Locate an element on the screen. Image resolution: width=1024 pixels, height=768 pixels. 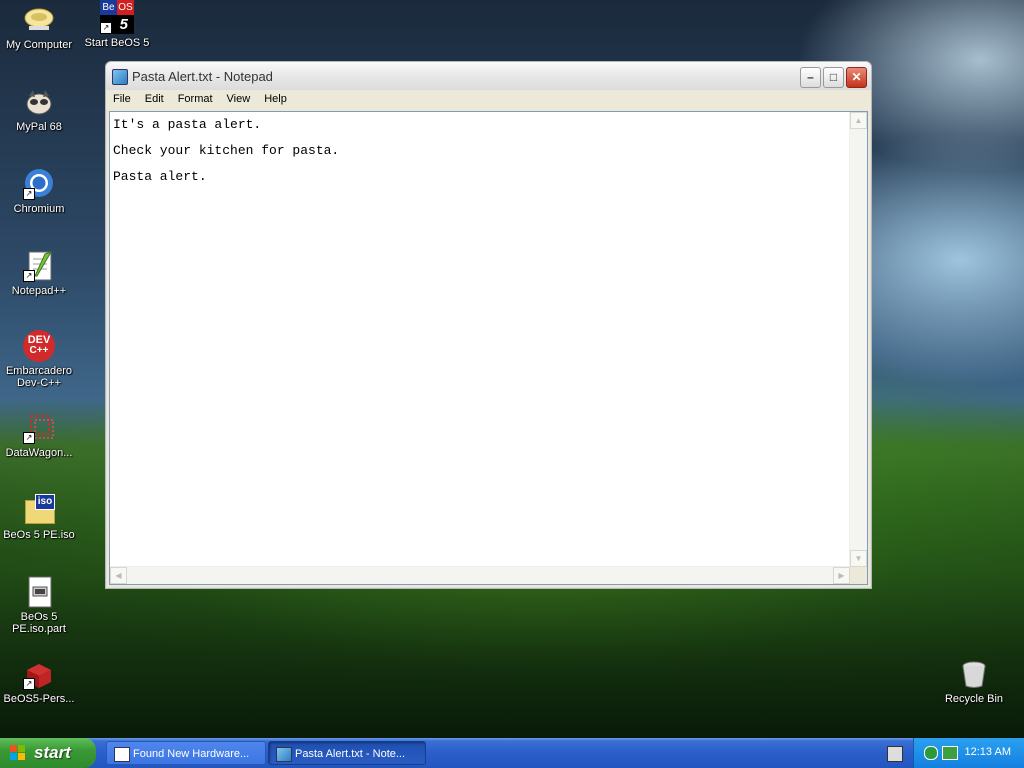
menu-format: Format is located at coordinates (195, 97).